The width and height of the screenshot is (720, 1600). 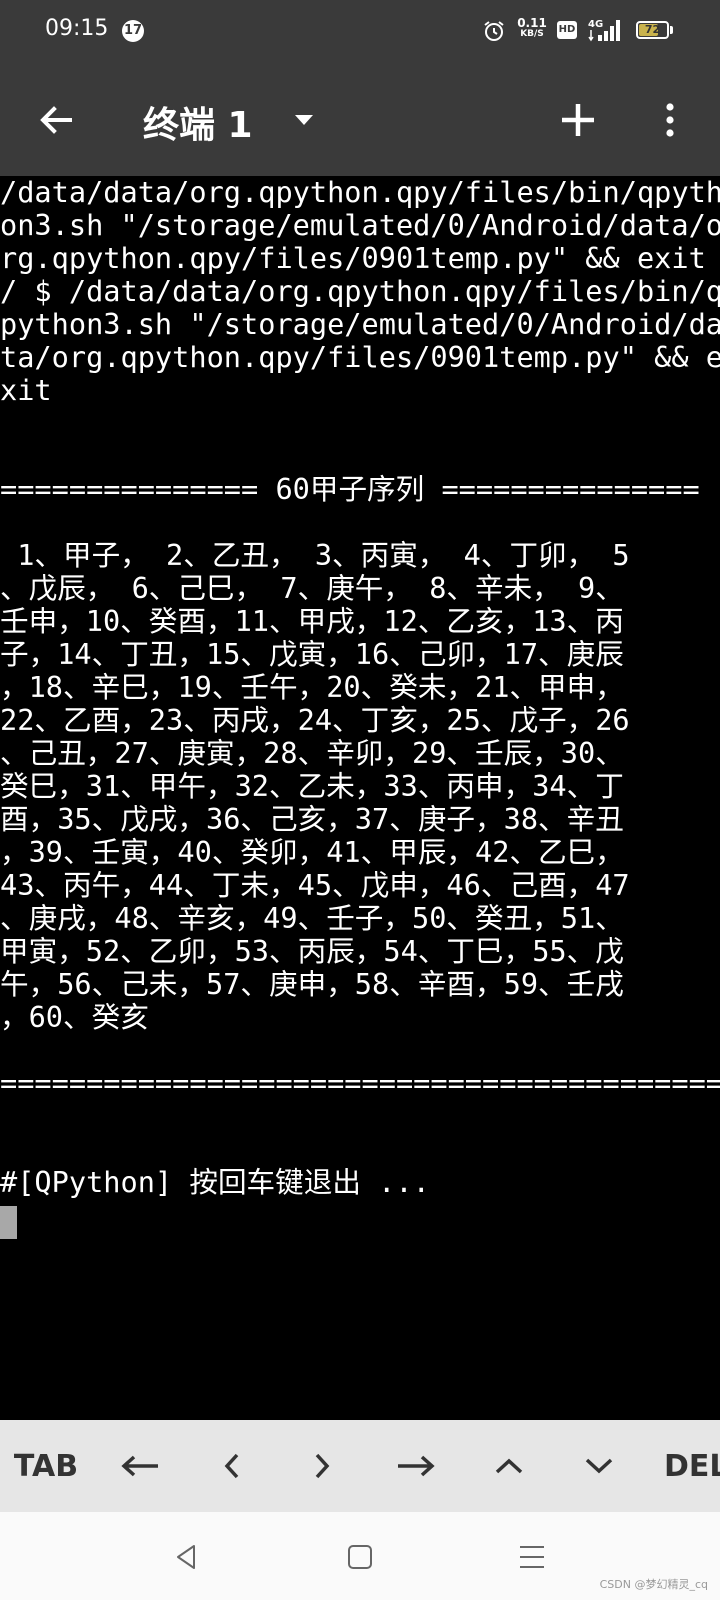 I want to click on network-speed: 0.11 KB/S, so click(x=532, y=28).